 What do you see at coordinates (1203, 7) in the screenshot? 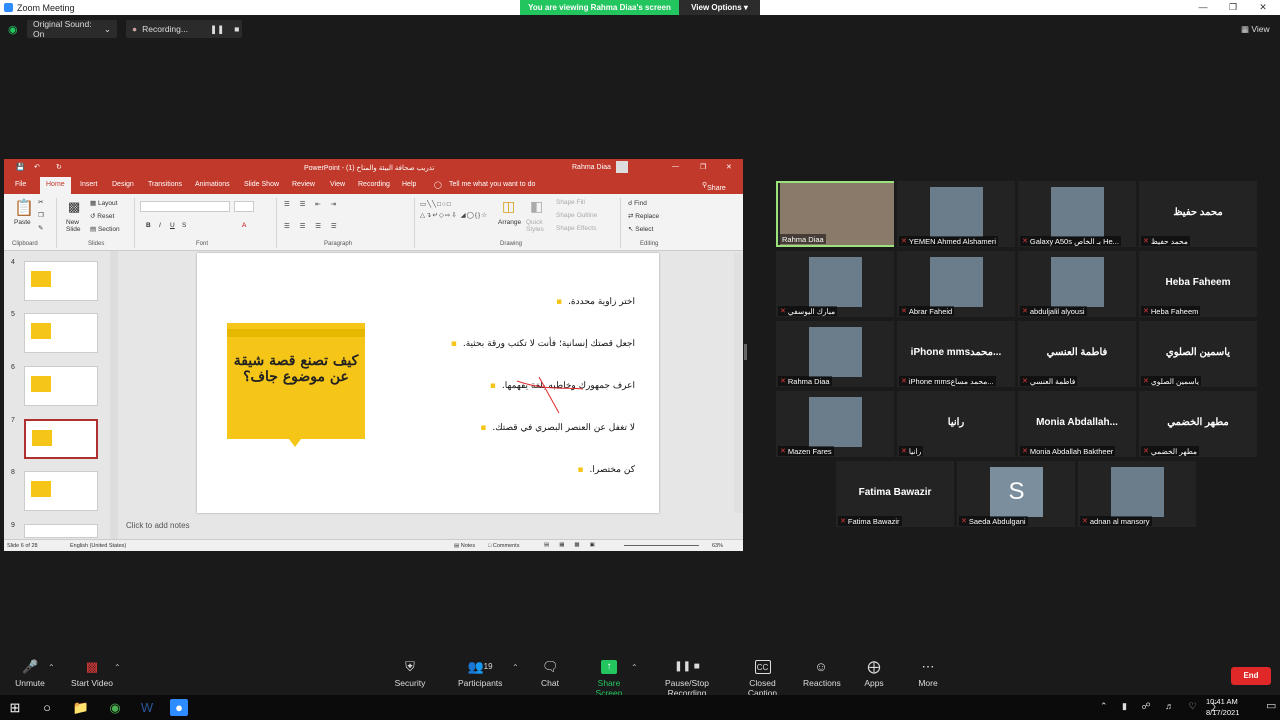
I see `minimize-icon: —` at bounding box center [1203, 7].